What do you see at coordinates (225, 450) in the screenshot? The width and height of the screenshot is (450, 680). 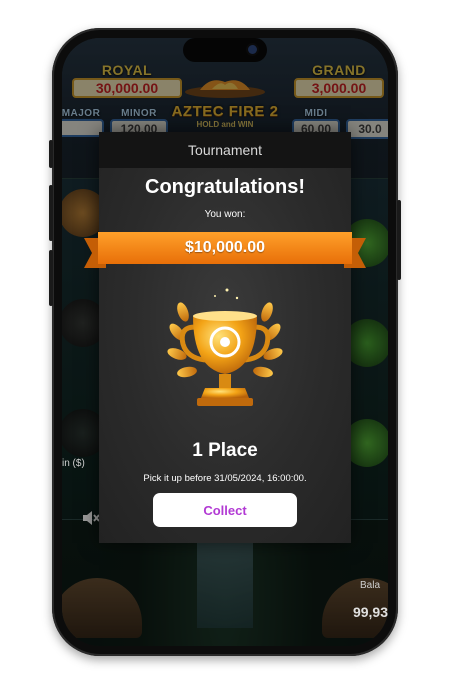 I see `place-label: 1 Place` at bounding box center [225, 450].